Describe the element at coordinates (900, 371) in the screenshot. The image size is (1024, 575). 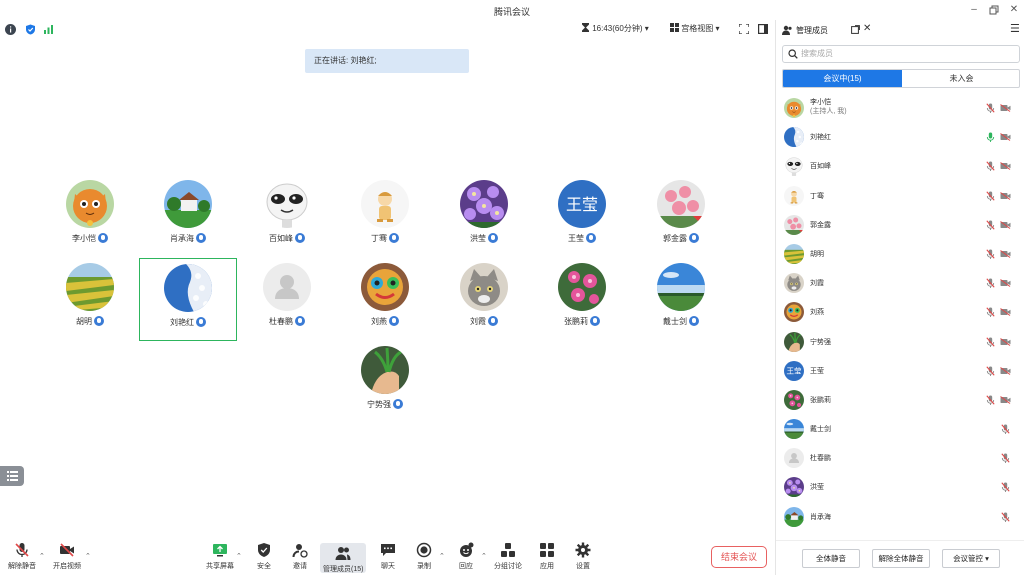
I see `member-row: 王莹 王莹` at that location.